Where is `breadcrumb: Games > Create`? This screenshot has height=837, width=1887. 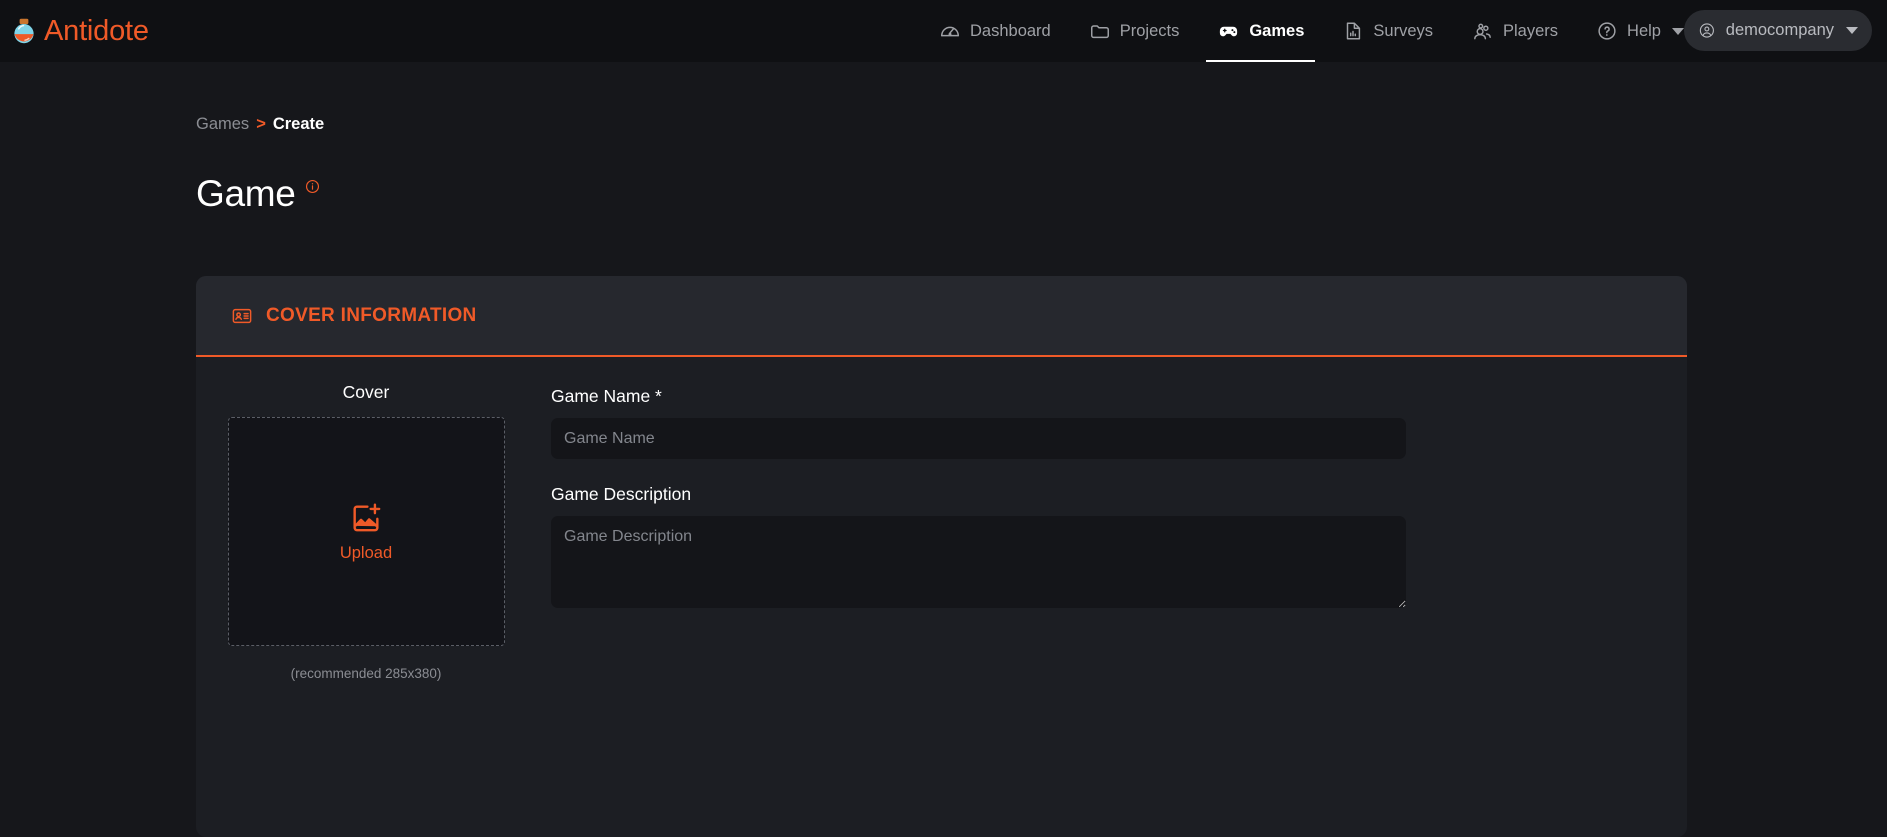
breadcrumb: Games > Create is located at coordinates (260, 124).